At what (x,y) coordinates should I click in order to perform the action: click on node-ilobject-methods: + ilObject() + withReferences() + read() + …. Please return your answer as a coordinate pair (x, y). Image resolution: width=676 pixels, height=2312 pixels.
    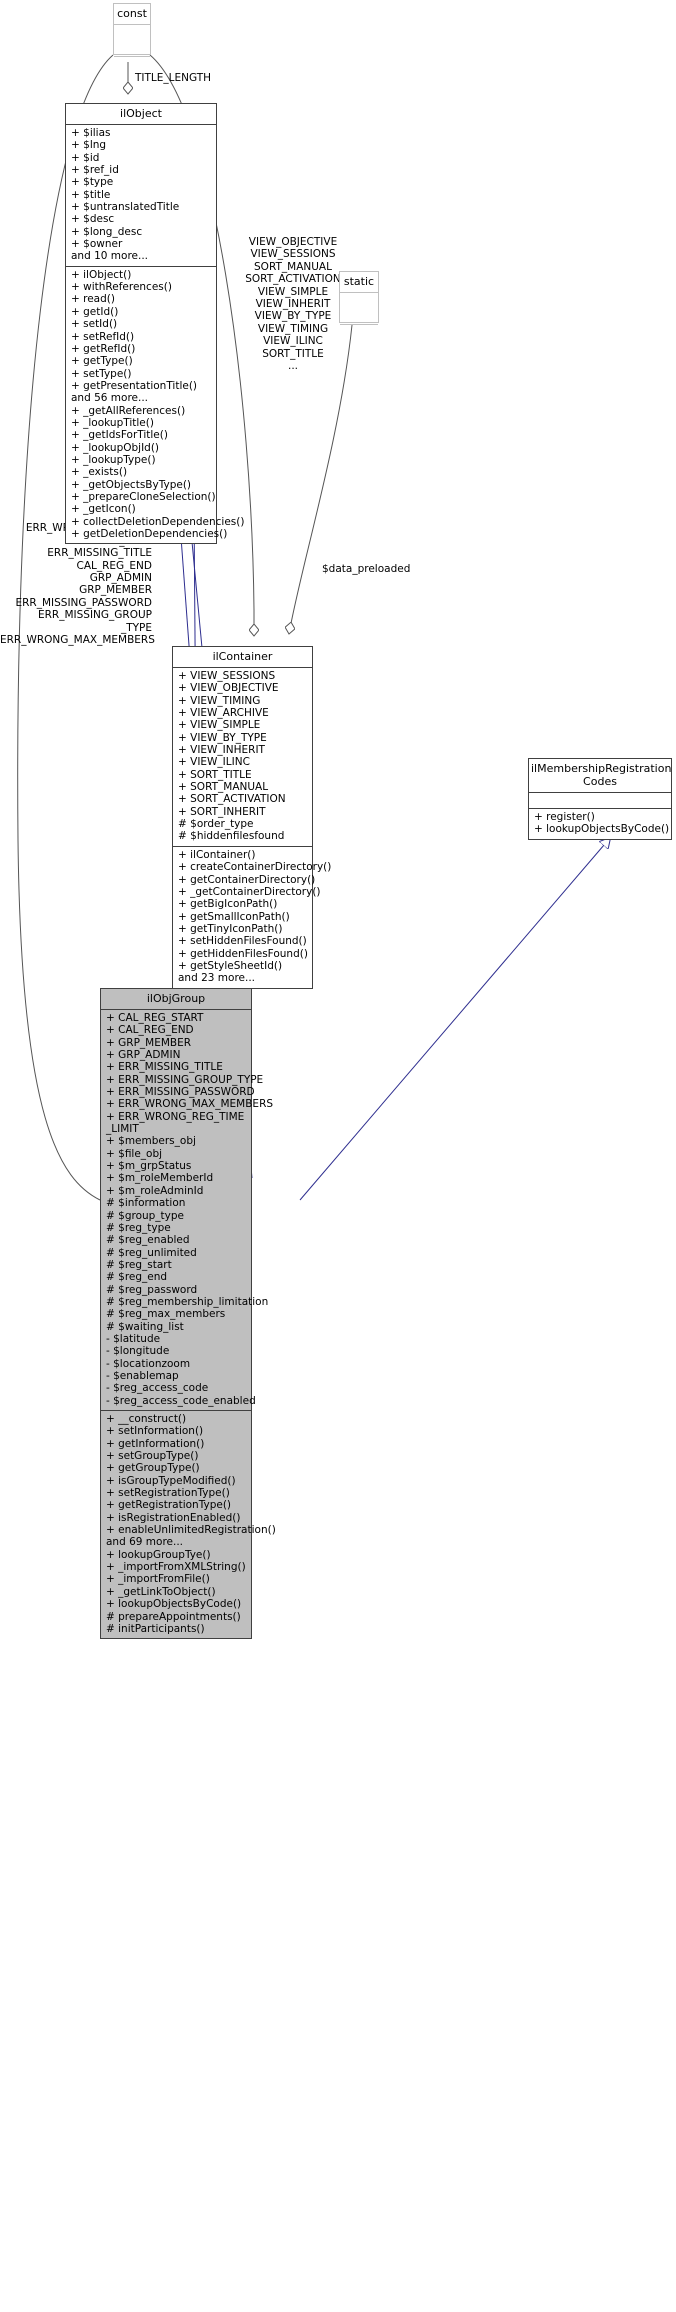
    Looking at the image, I should click on (155, 405).